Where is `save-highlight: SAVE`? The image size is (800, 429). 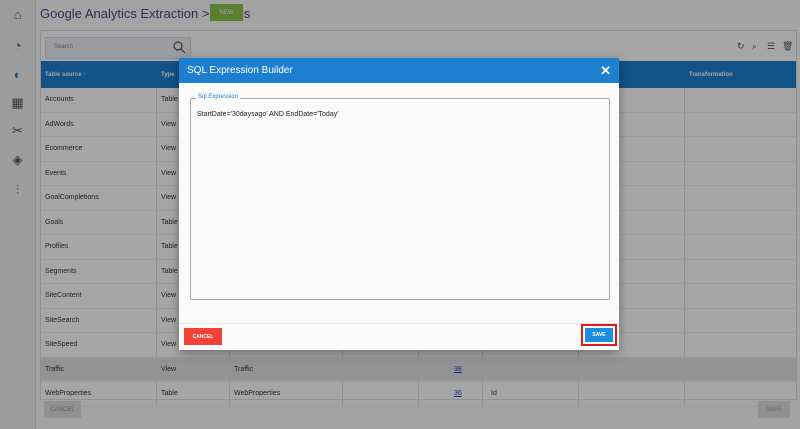
save-highlight: SAVE is located at coordinates (599, 335).